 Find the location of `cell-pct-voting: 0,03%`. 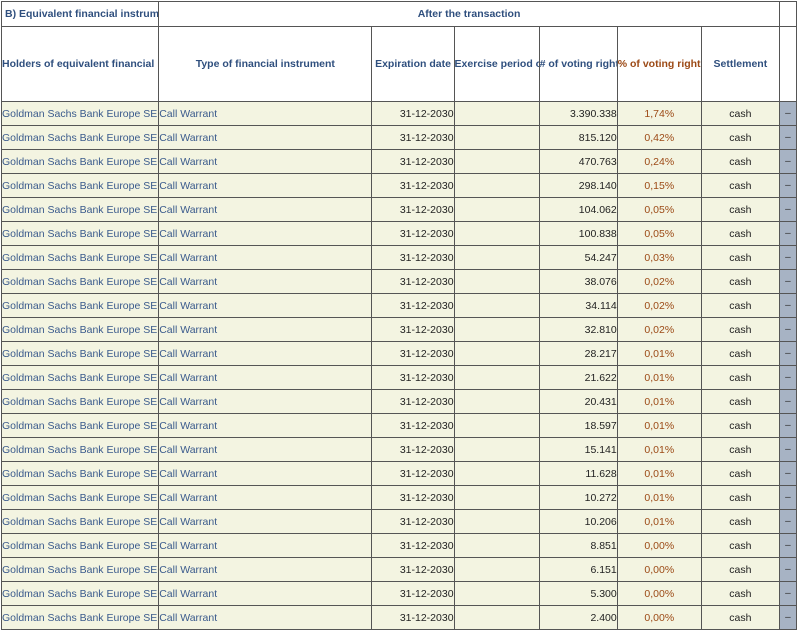

cell-pct-voting: 0,03% is located at coordinates (659, 257).